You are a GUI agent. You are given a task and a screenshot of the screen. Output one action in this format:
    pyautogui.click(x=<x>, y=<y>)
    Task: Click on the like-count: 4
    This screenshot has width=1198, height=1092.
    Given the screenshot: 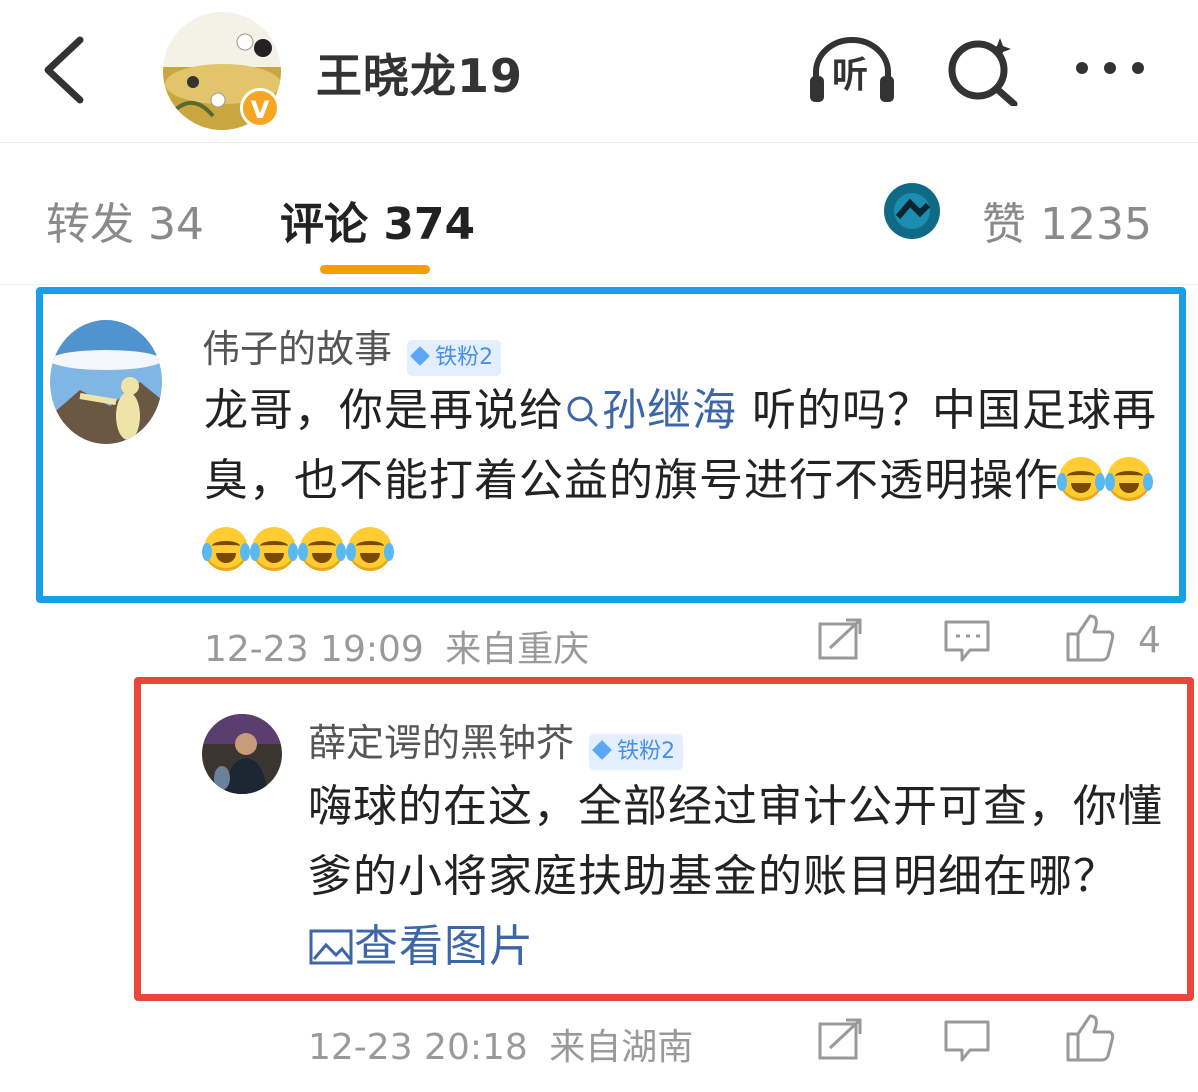 What is the action you would take?
    pyautogui.click(x=1149, y=640)
    